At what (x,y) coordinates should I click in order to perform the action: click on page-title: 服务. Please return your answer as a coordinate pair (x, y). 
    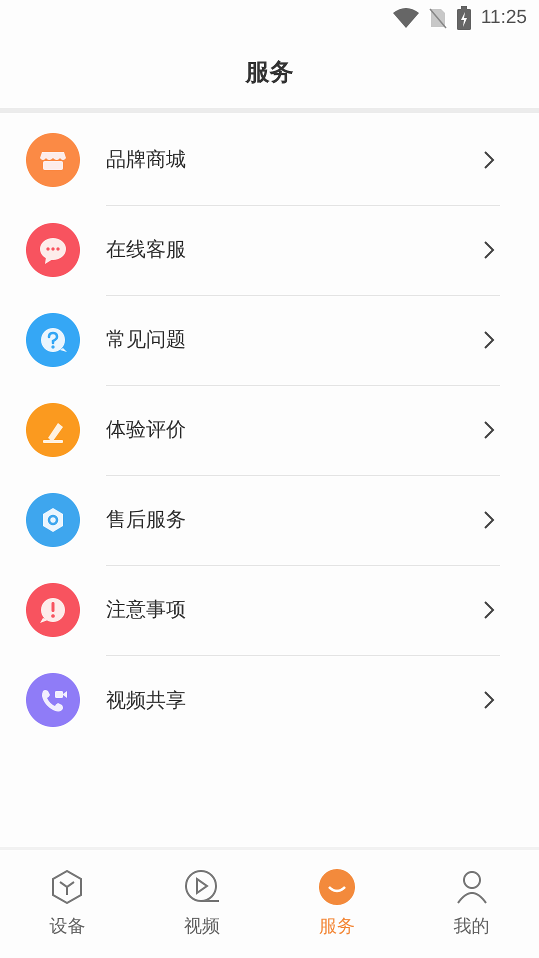
    Looking at the image, I should click on (270, 72).